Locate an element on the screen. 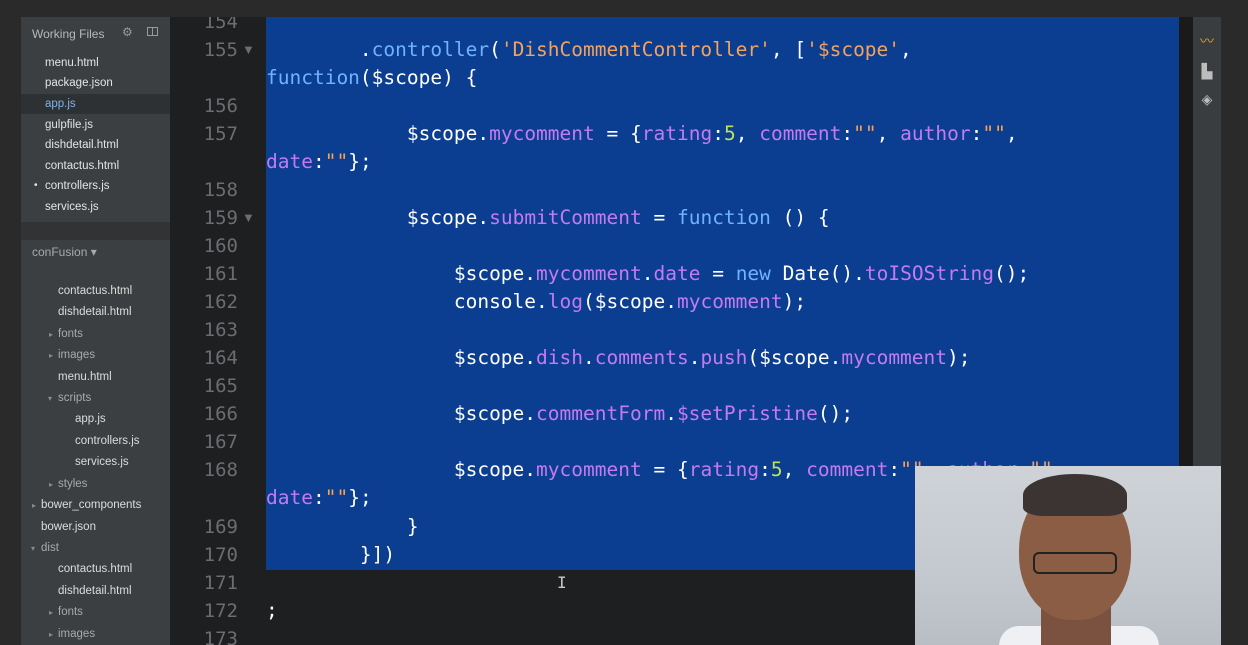 This screenshot has width=1248, height=645. working-file-label: contactus.html is located at coordinates (82, 166).